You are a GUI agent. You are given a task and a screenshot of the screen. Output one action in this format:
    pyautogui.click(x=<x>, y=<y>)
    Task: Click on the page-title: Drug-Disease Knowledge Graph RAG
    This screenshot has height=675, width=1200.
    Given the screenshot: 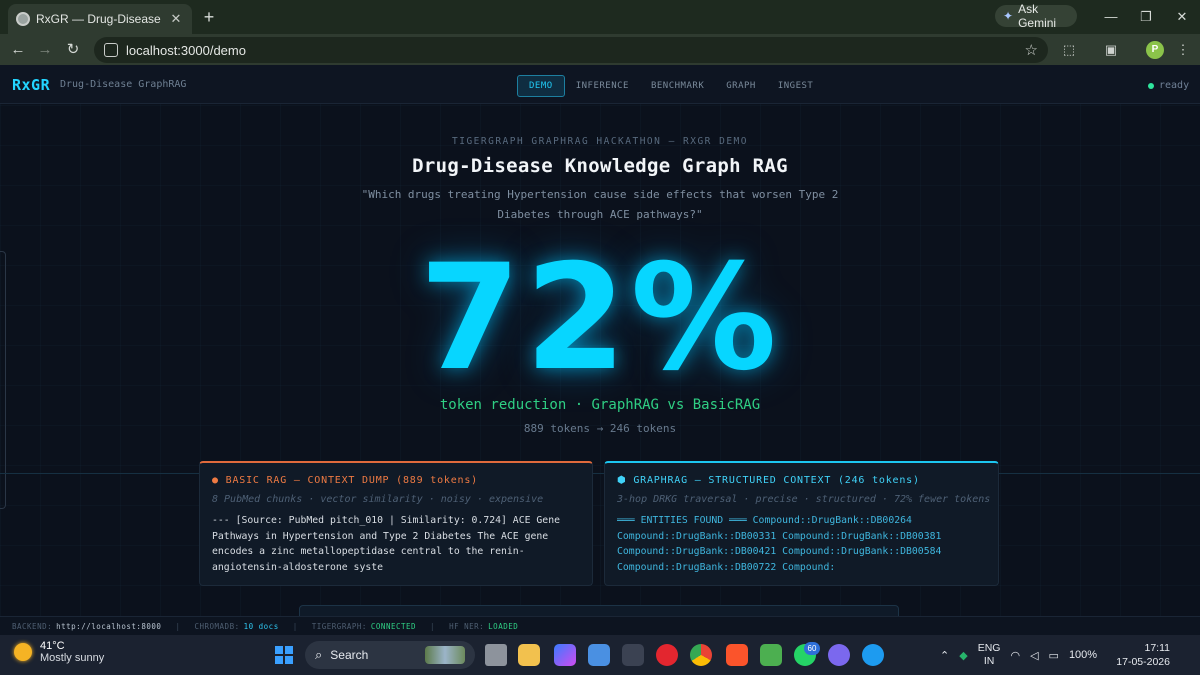 What is the action you would take?
    pyautogui.click(x=600, y=166)
    